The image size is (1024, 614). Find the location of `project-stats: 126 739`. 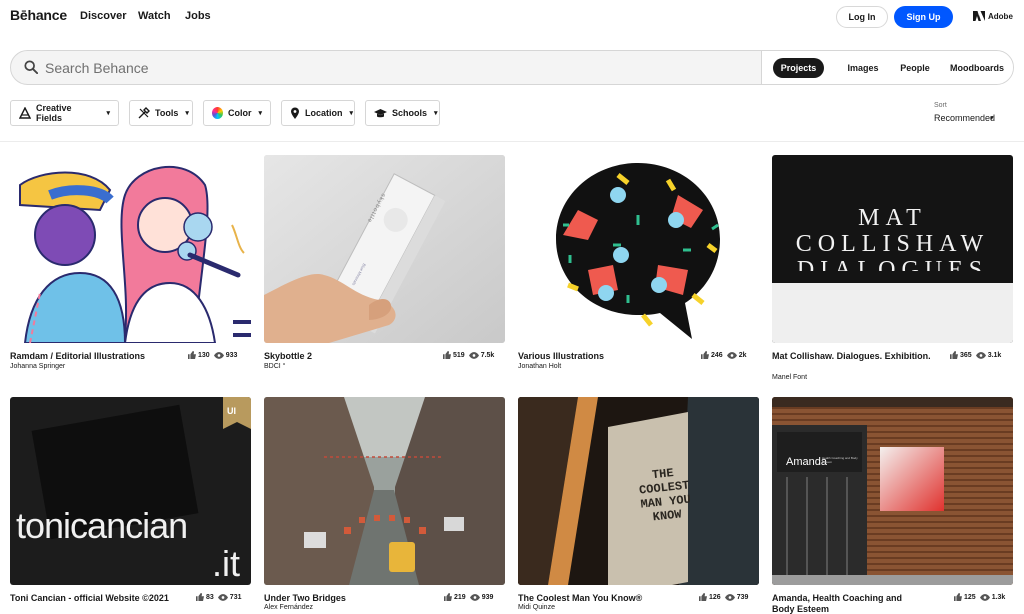

project-stats: 126 739 is located at coordinates (723, 597).